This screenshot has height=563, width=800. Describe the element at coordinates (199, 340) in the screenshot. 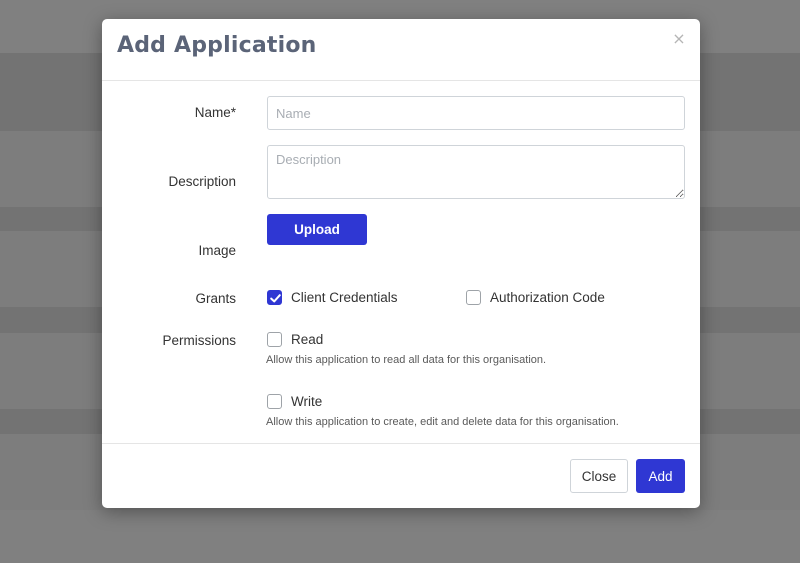

I see `permissions-label: Permissions` at that location.